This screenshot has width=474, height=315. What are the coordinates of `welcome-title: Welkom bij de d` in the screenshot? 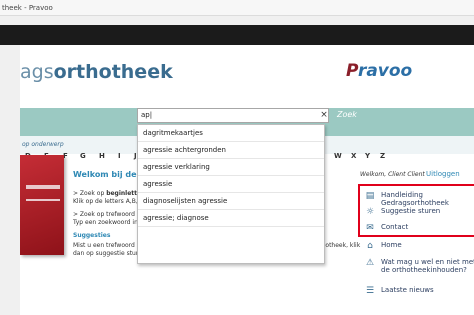 It's located at (109, 174).